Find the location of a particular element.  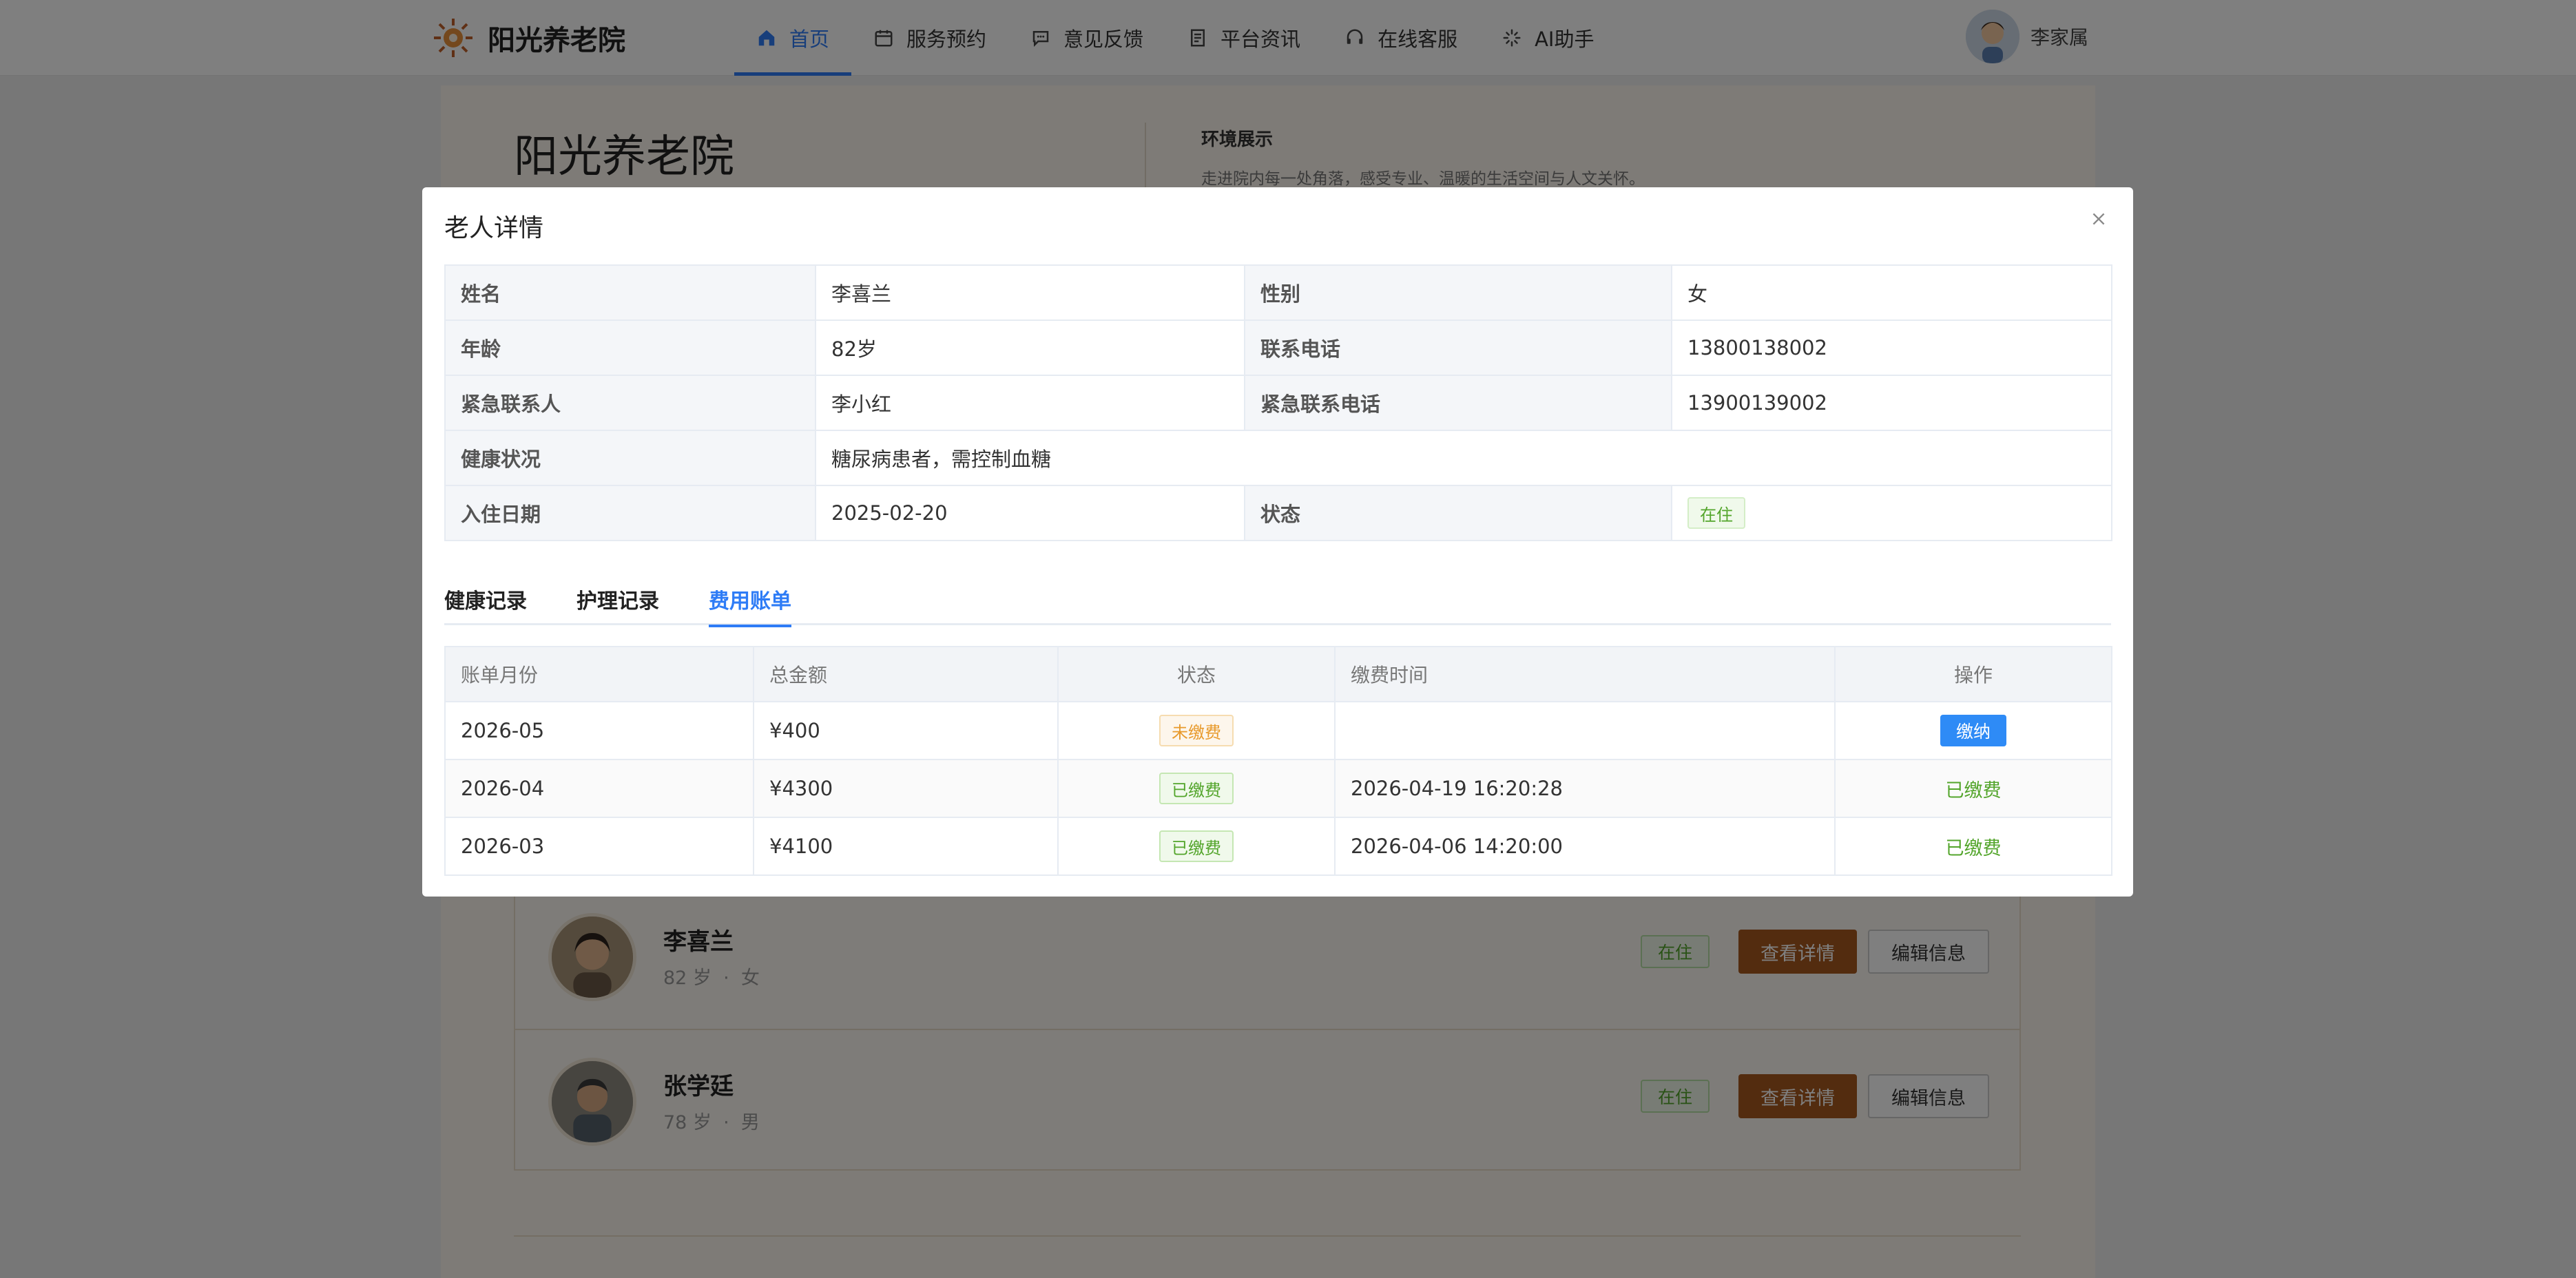

emergency-contact-label: 紧急联系人 is located at coordinates (630, 403).